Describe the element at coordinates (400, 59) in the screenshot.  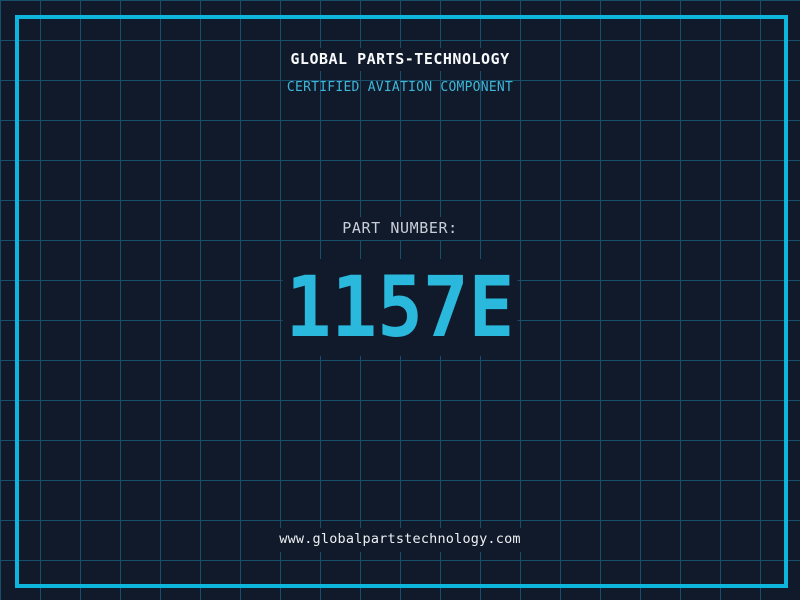
I see `brand-title: GLOBAL PARTS-TECHNOLOGY` at that location.